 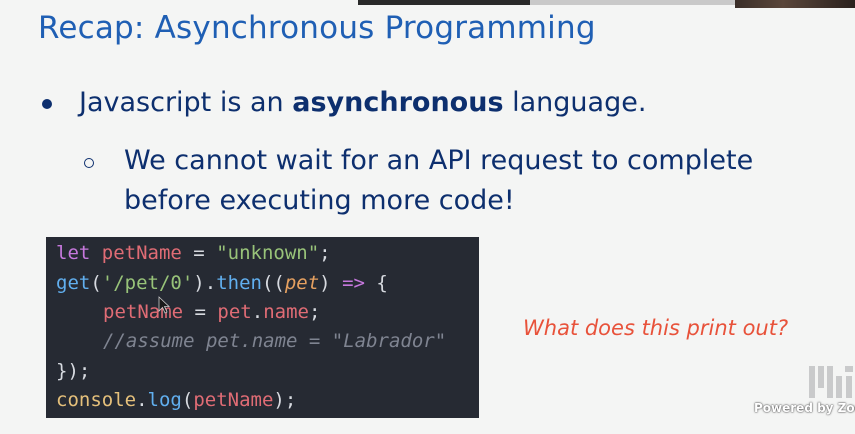 What do you see at coordinates (831, 382) in the screenshot?
I see `mit-logo` at bounding box center [831, 382].